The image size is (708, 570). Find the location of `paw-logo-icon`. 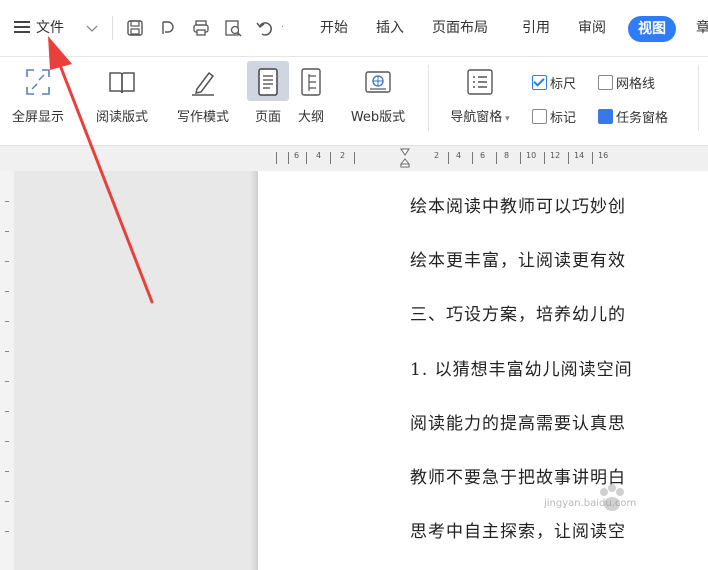

paw-logo-icon is located at coordinates (612, 497).